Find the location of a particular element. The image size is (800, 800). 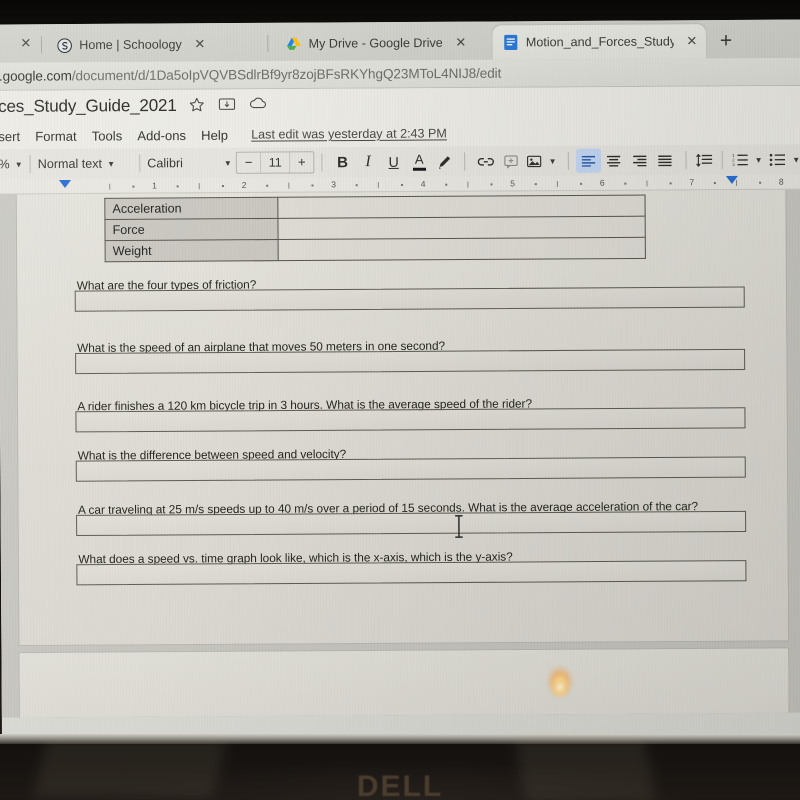

monitor-brand-logo: DELL is located at coordinates (400, 785).